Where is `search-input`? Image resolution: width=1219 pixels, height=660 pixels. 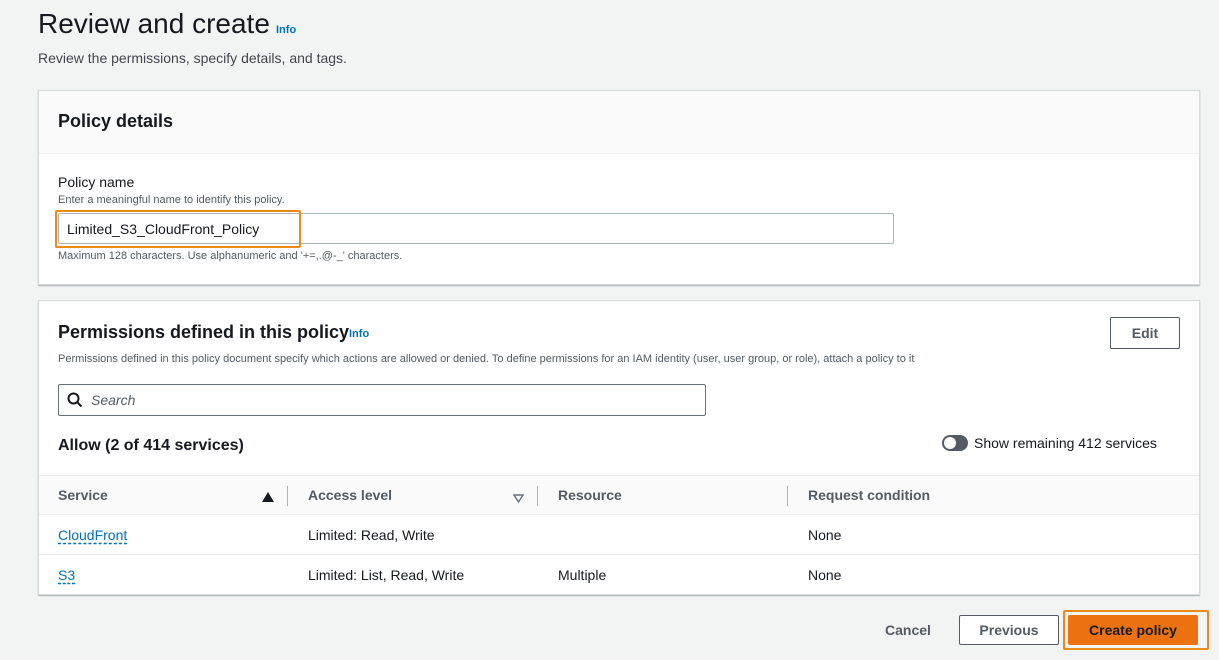 search-input is located at coordinates (391, 400).